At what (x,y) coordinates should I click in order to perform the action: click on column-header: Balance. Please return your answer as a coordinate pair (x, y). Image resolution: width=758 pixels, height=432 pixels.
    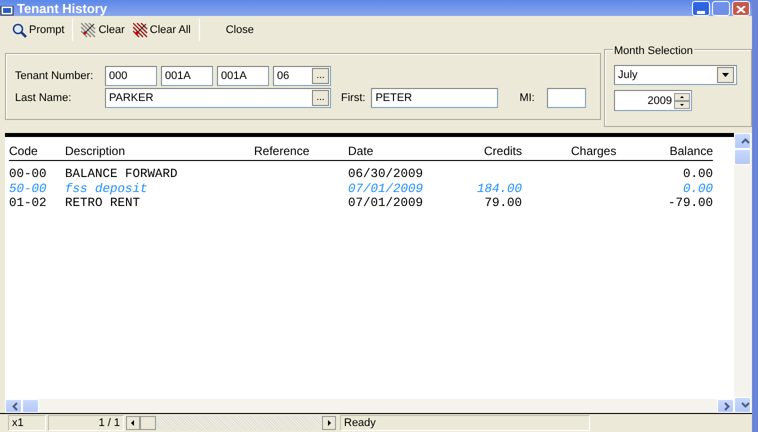
    Looking at the image, I should click on (666, 149).